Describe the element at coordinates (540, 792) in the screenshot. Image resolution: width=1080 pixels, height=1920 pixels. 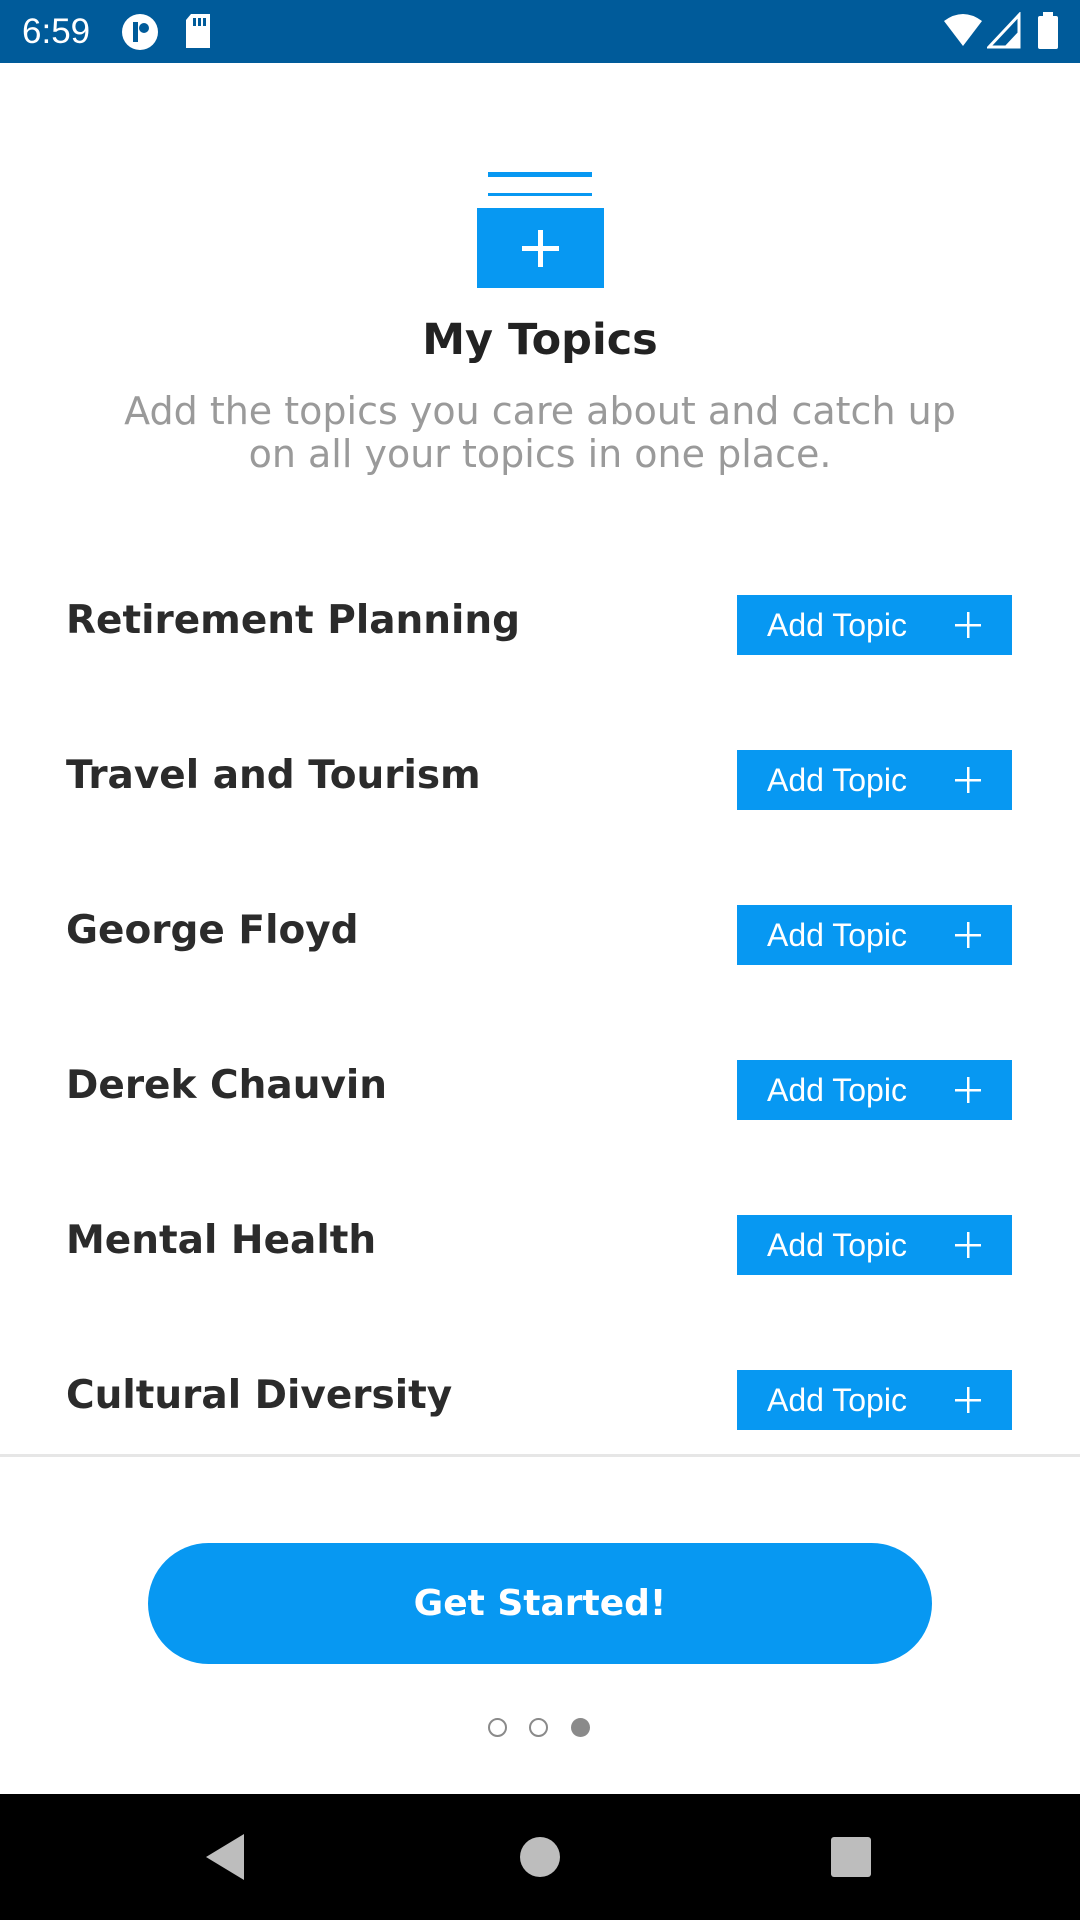
I see `topic-row: Travel and Tourism Add Topic` at that location.